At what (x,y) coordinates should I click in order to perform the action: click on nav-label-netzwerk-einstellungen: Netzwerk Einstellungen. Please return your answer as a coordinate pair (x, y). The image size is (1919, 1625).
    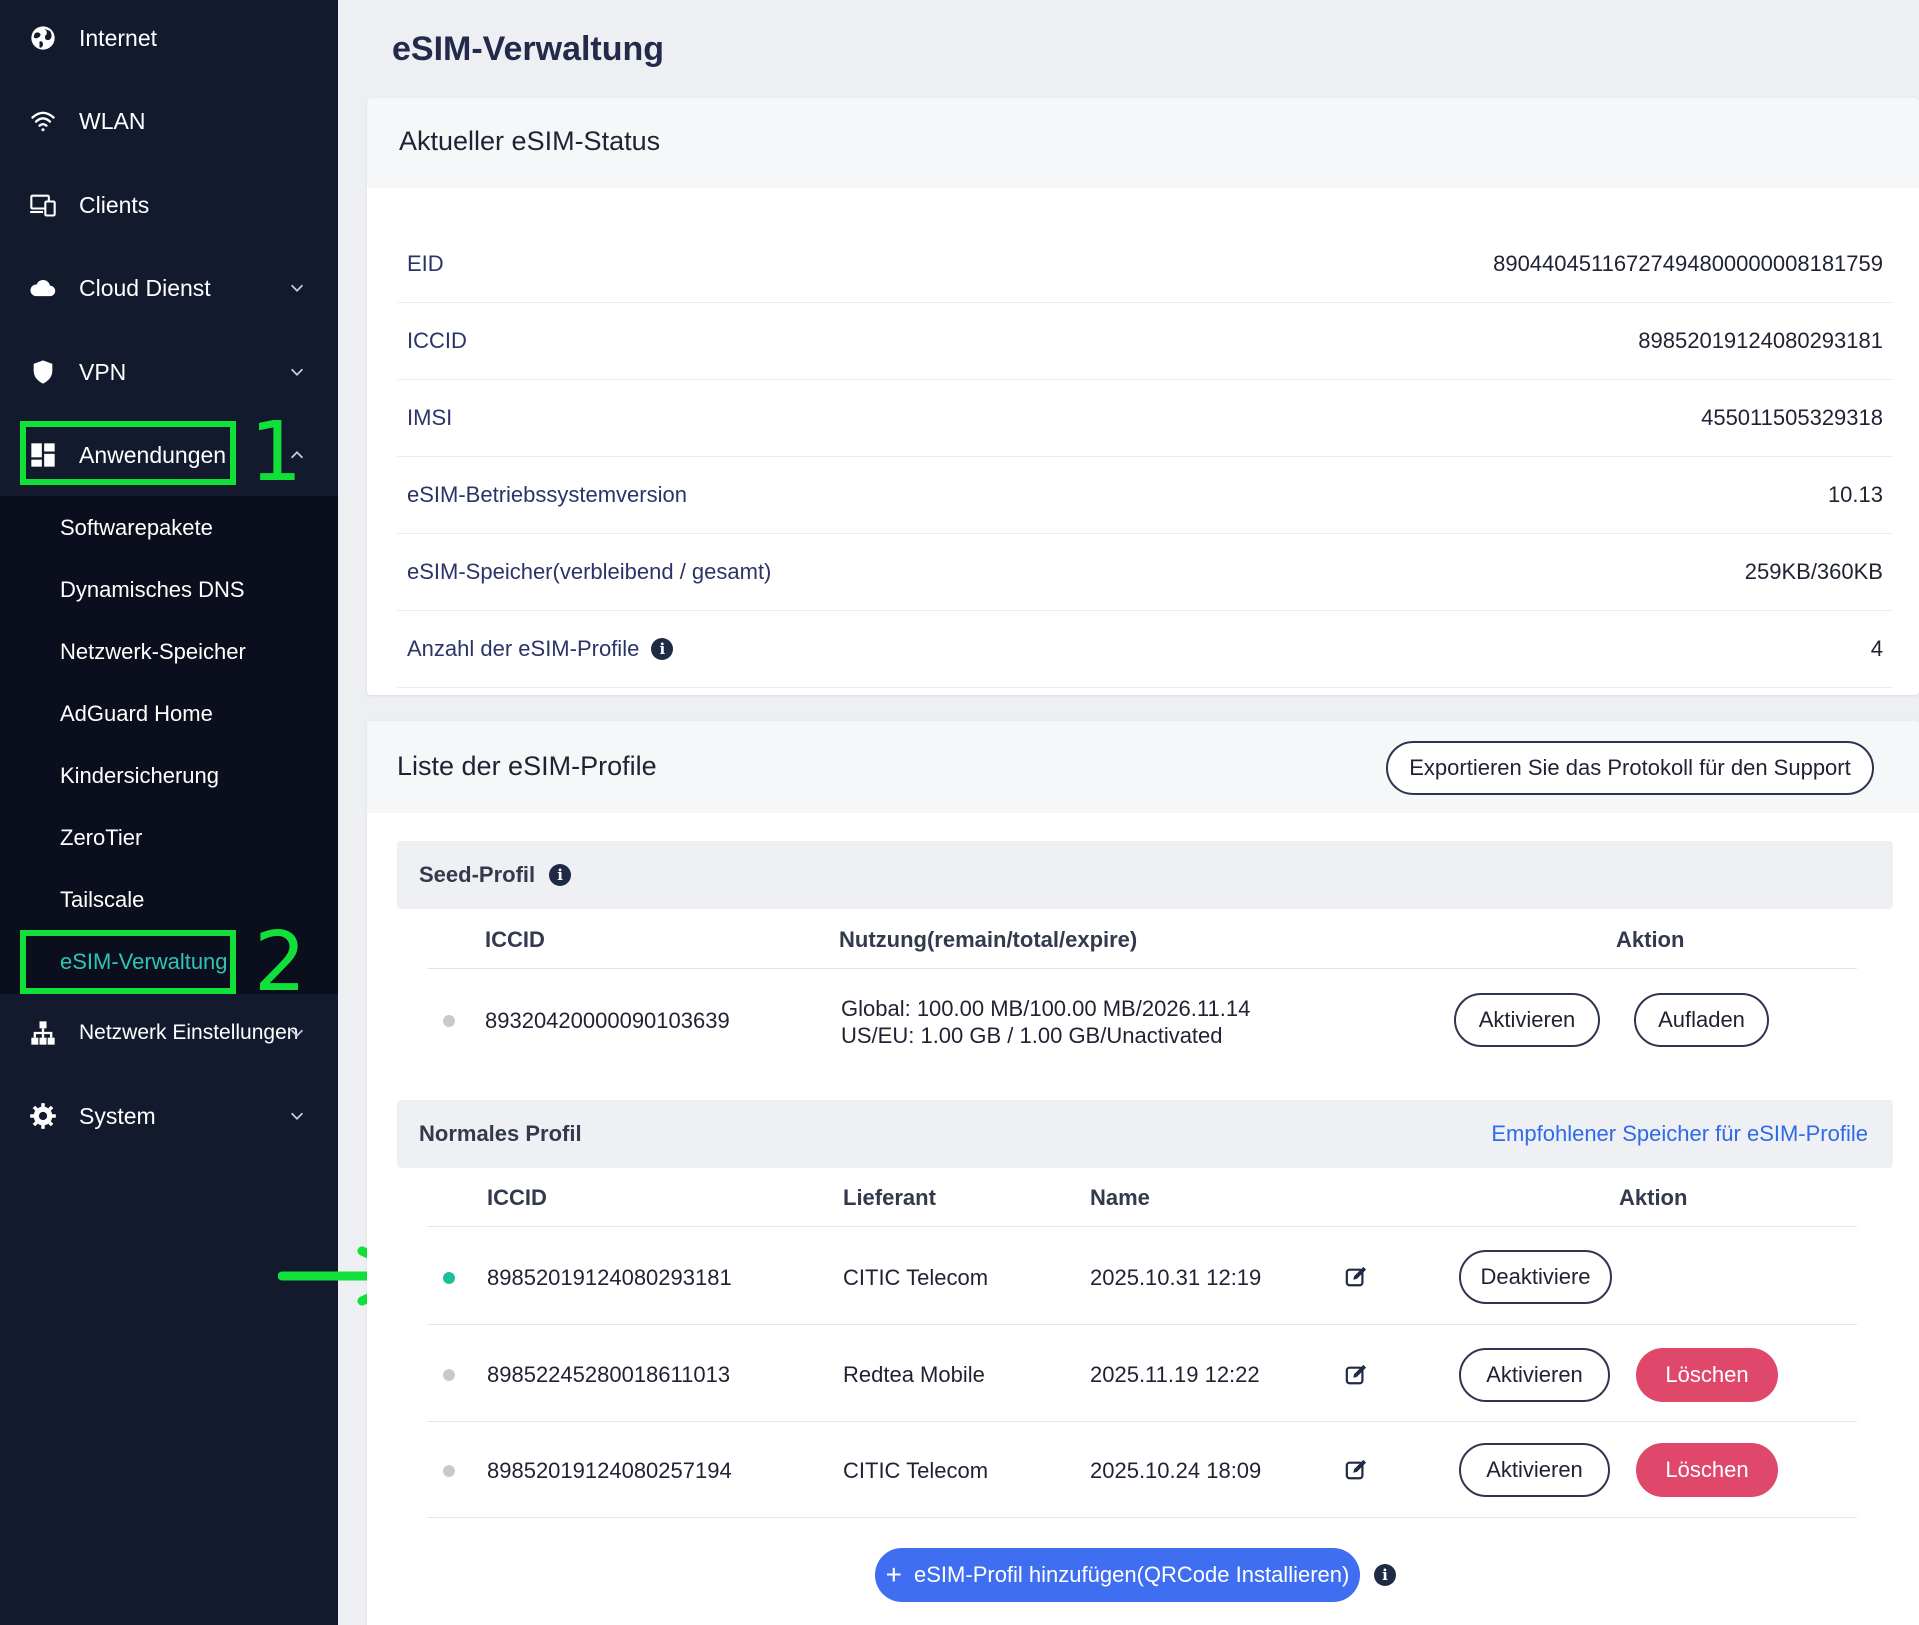
    Looking at the image, I should click on (189, 1032).